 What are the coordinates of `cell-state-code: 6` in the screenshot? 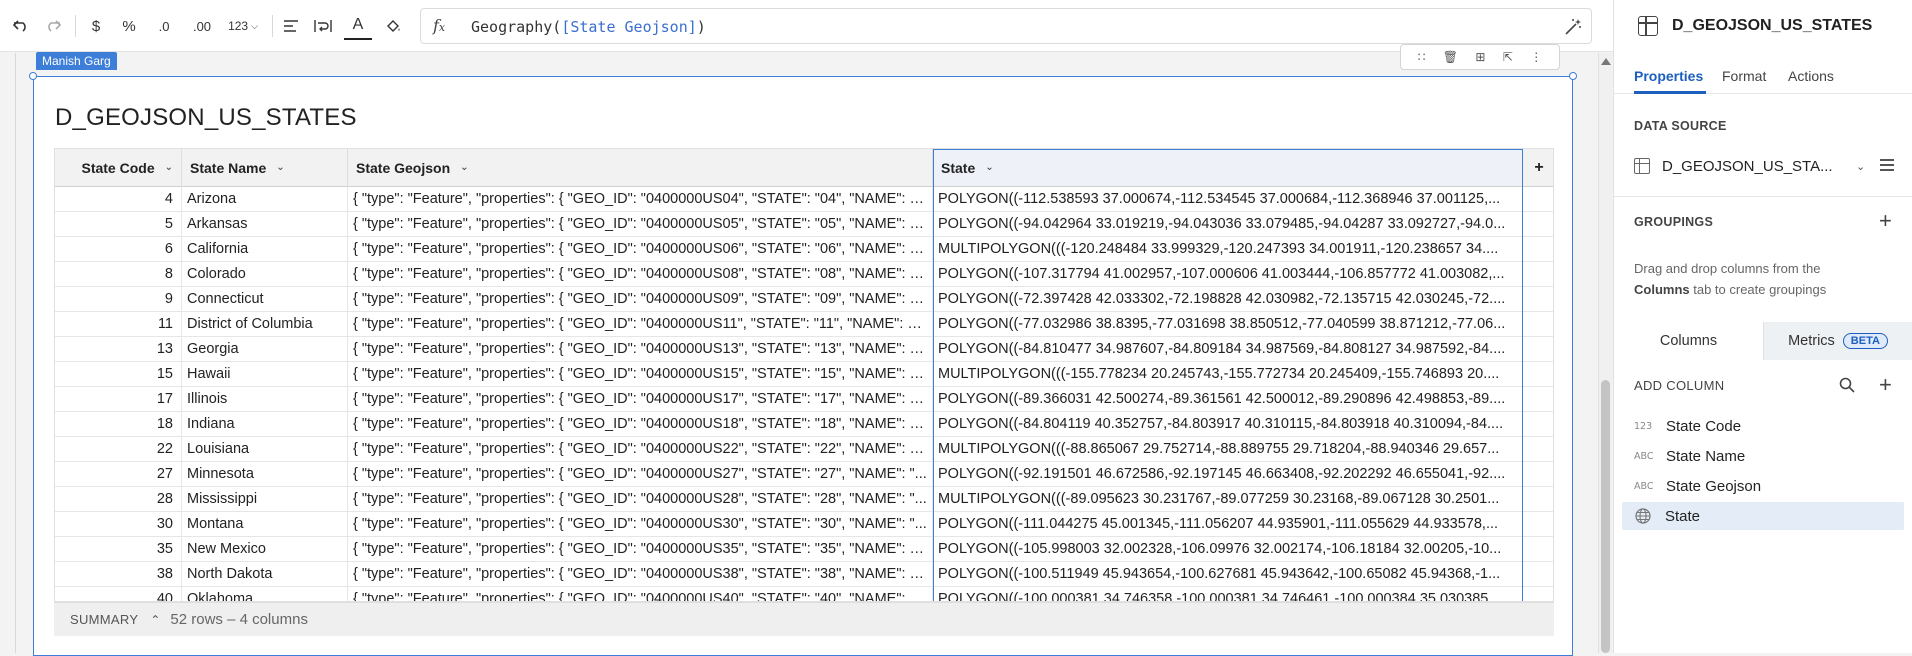 It's located at (118, 249).